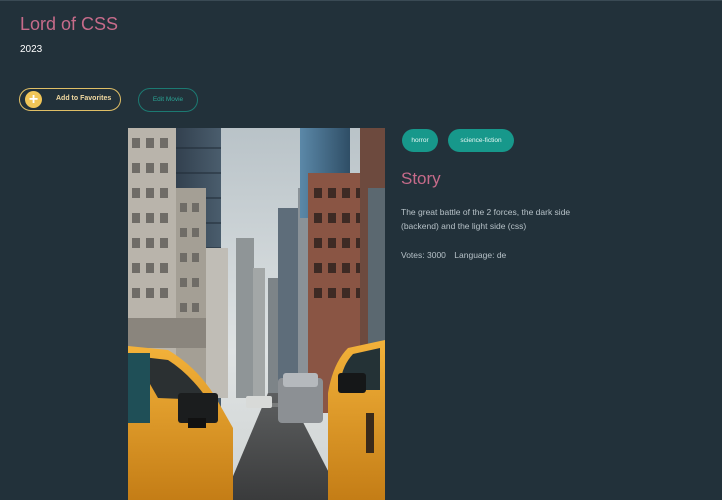 The height and width of the screenshot is (500, 722). What do you see at coordinates (420, 140) in the screenshot?
I see `tag-horror: horror` at bounding box center [420, 140].